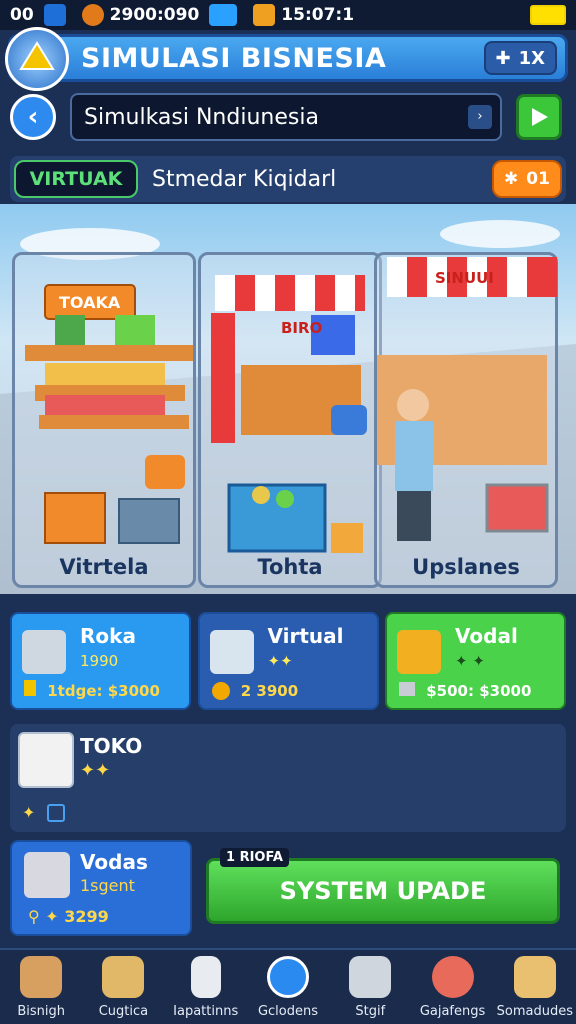 This screenshot has width=576, height=1024. I want to click on nav-item-somadudes: Somadudes, so click(535, 987).